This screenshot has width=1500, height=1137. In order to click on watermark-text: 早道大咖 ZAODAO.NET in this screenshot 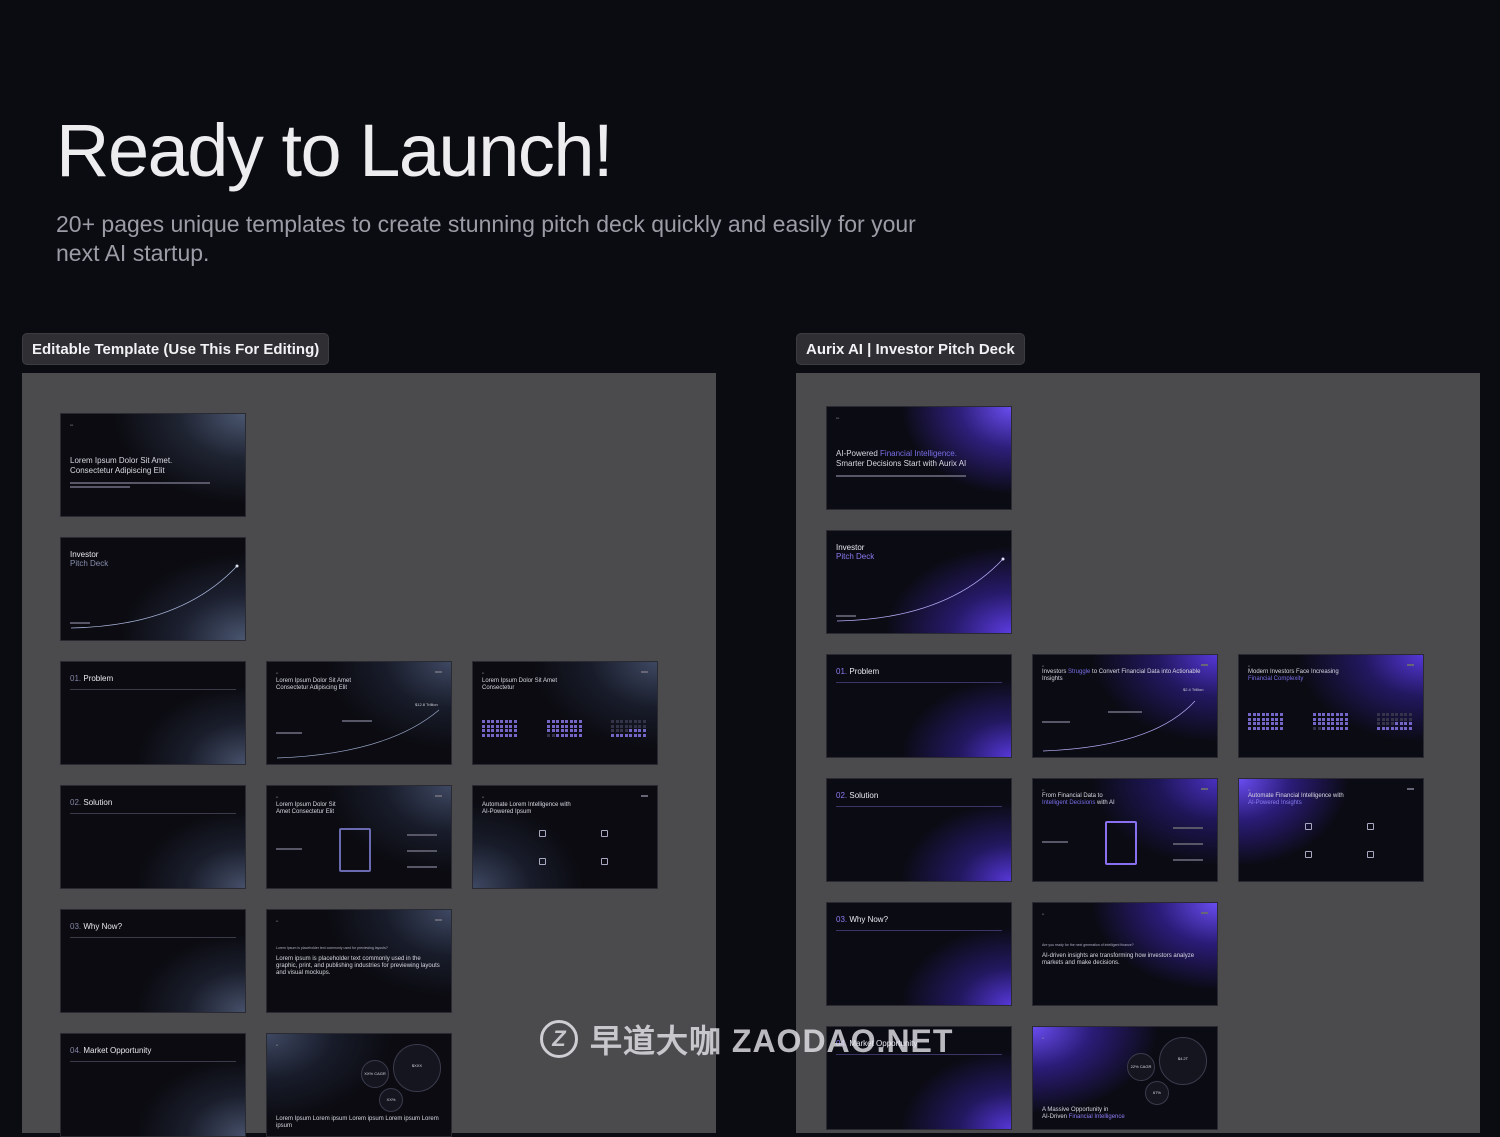, I will do `click(772, 1041)`.